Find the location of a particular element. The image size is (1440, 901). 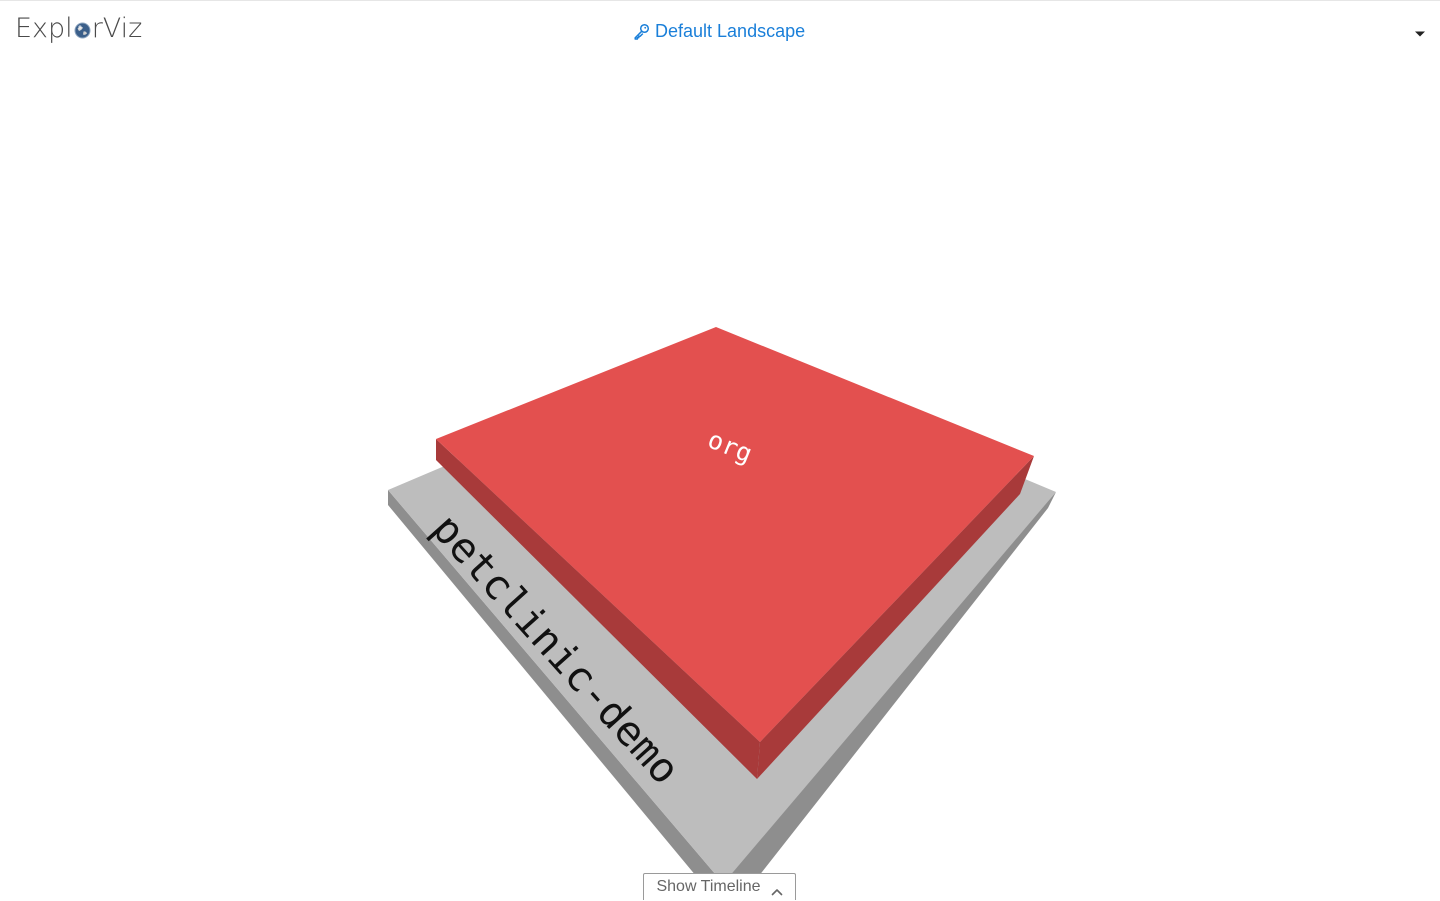

show-timeline-label: Show Timeline is located at coordinates (708, 886).